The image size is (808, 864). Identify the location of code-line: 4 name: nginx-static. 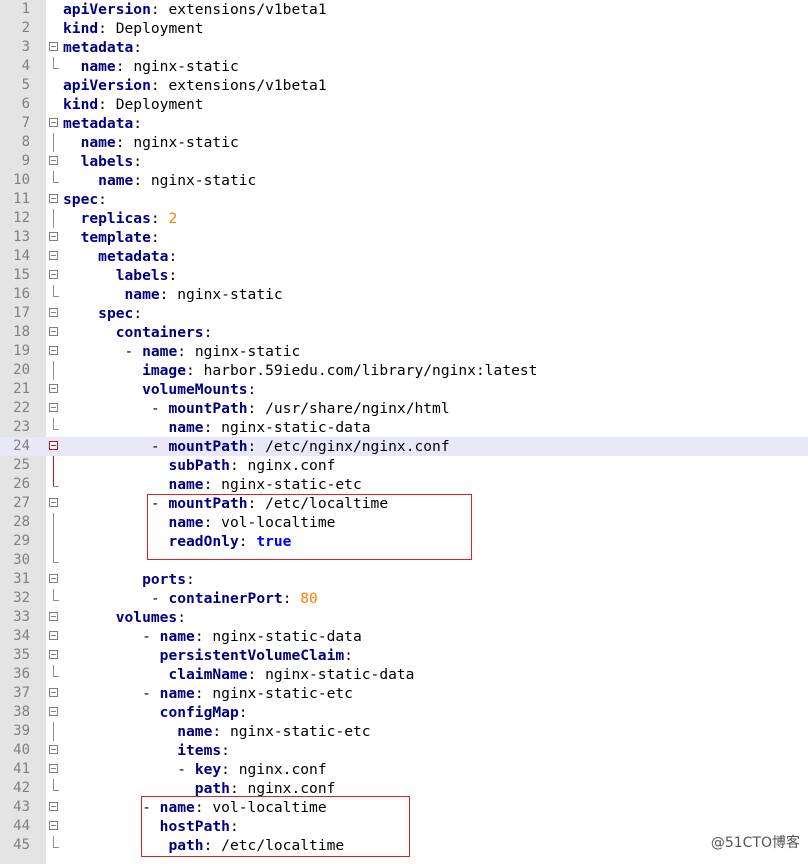
(404, 66).